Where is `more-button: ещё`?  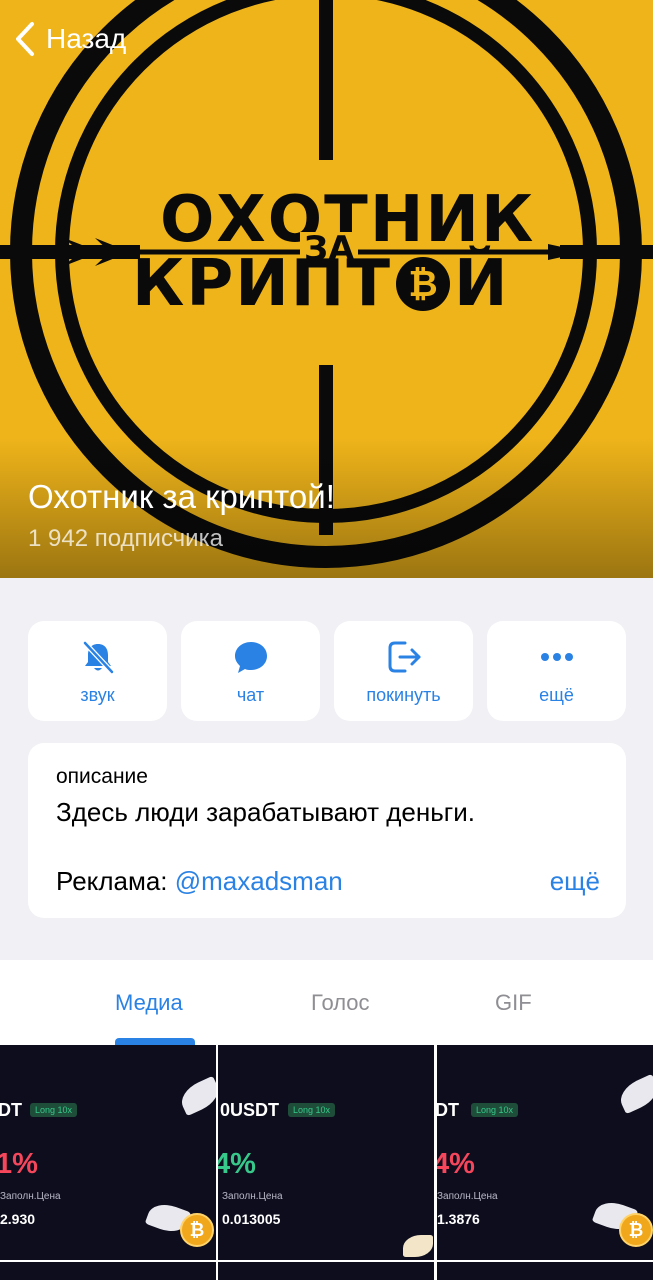 more-button: ещё is located at coordinates (556, 671).